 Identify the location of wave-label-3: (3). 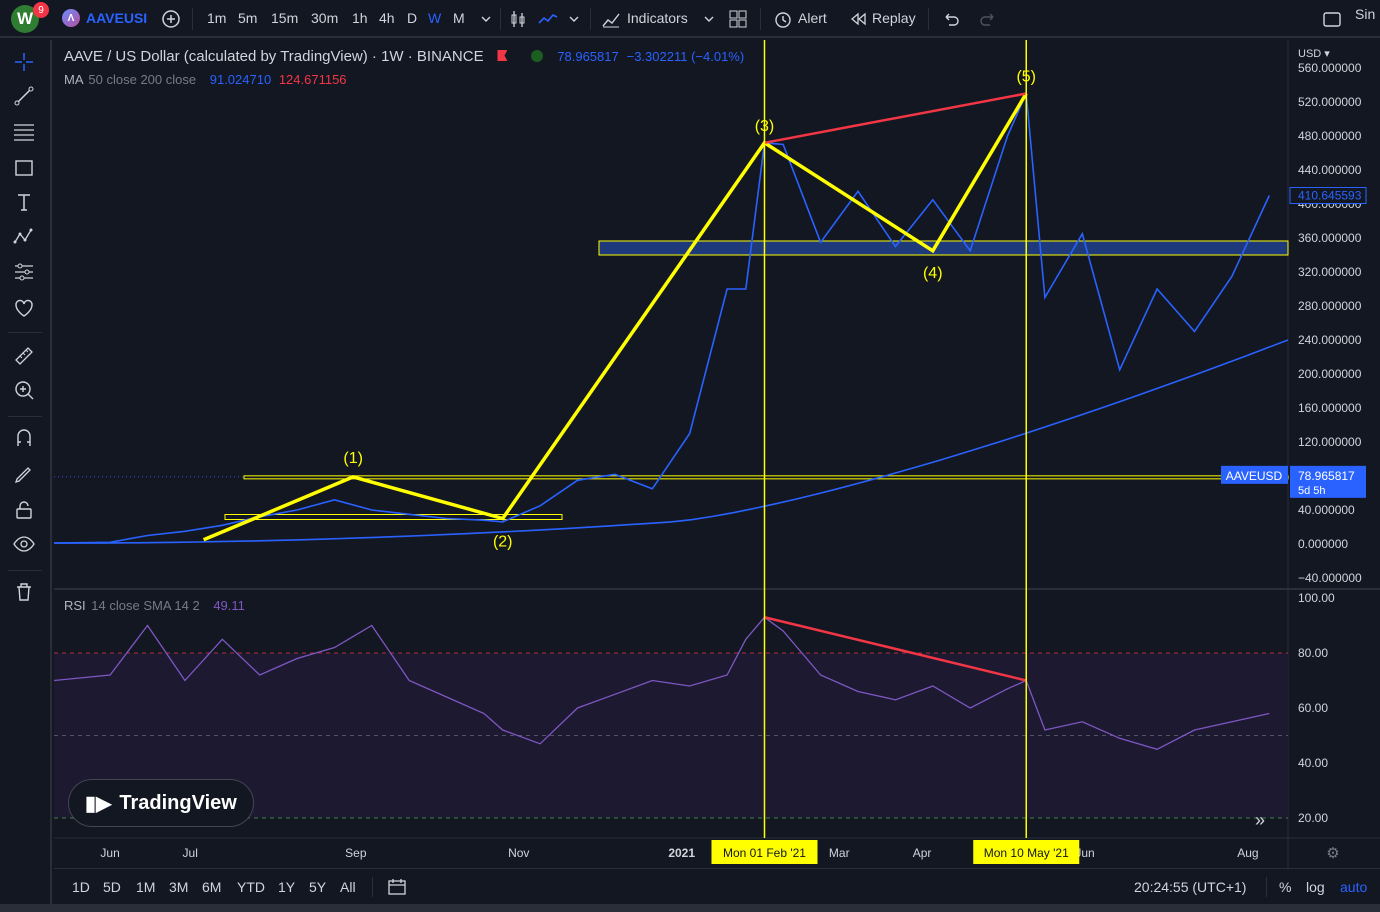
(765, 126).